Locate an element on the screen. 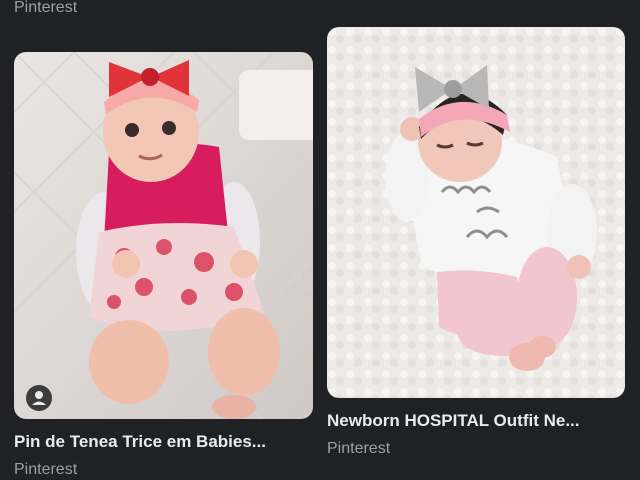 The height and width of the screenshot is (480, 640). result-source-2: Pinterest is located at coordinates (358, 449).